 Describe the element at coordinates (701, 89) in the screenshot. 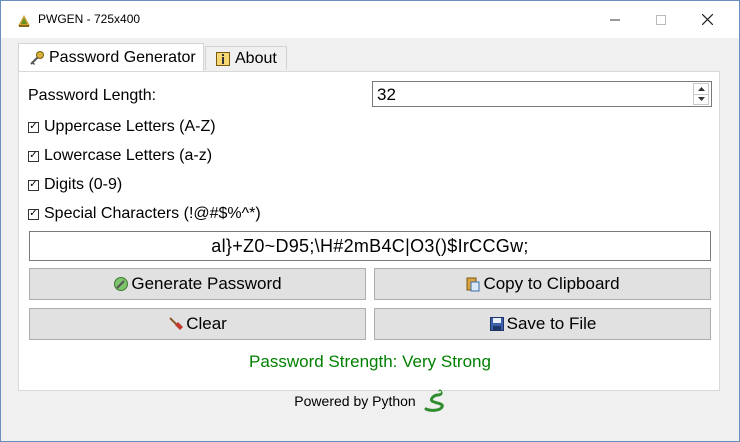

I see `arrow-up-icon` at that location.